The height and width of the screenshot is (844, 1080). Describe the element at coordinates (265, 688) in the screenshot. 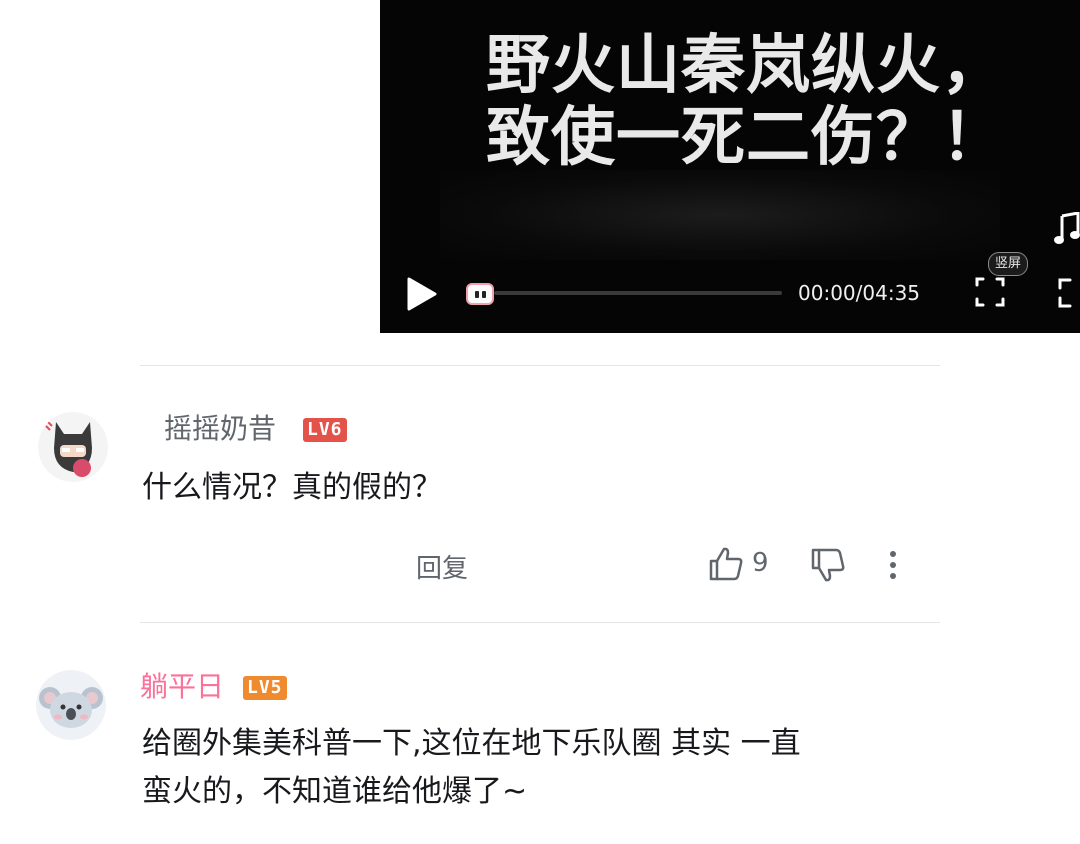

I see `level-badge: LV5` at that location.